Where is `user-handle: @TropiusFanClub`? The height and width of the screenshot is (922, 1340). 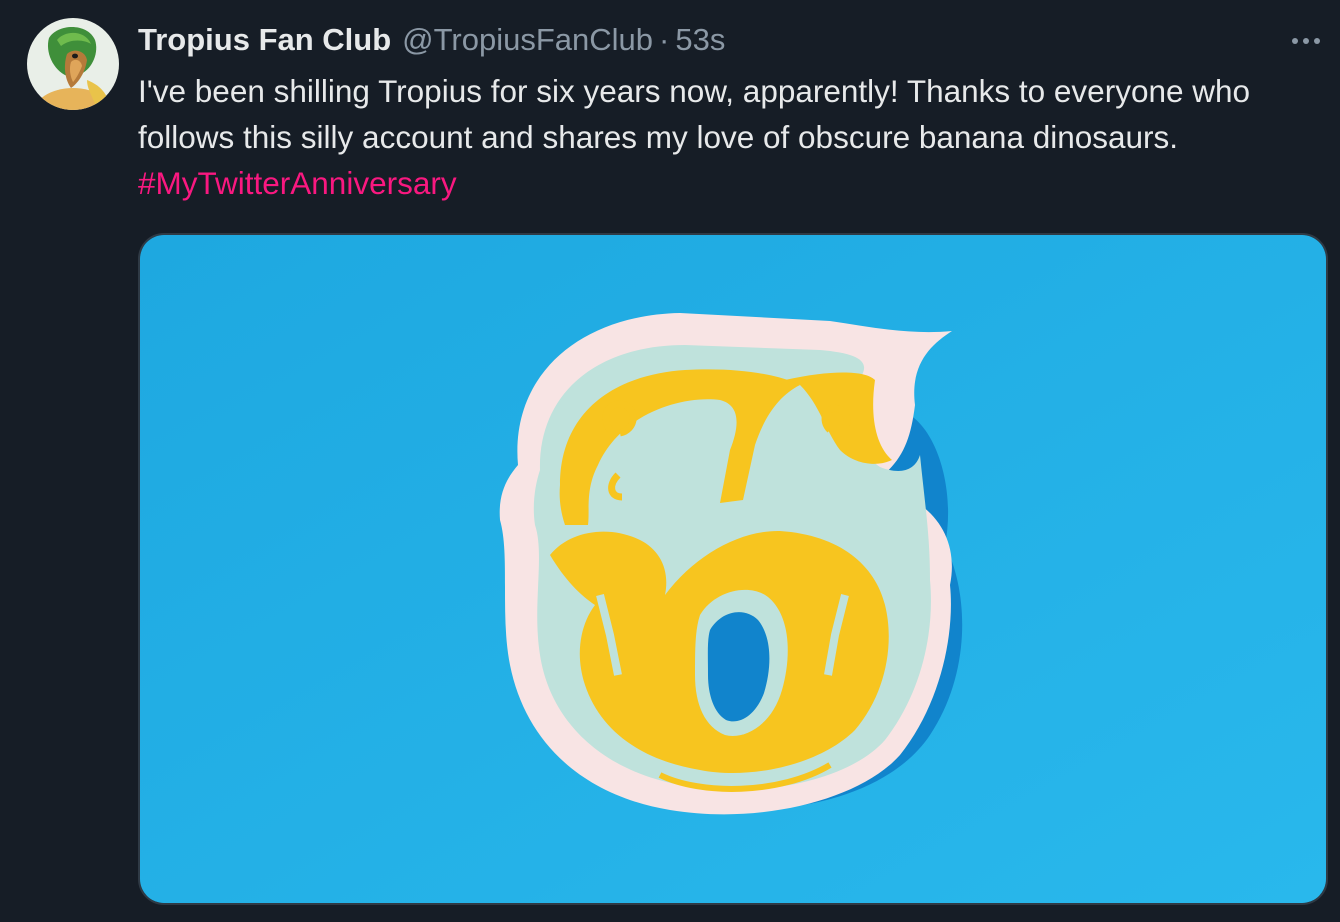 user-handle: @TropiusFanClub is located at coordinates (527, 40).